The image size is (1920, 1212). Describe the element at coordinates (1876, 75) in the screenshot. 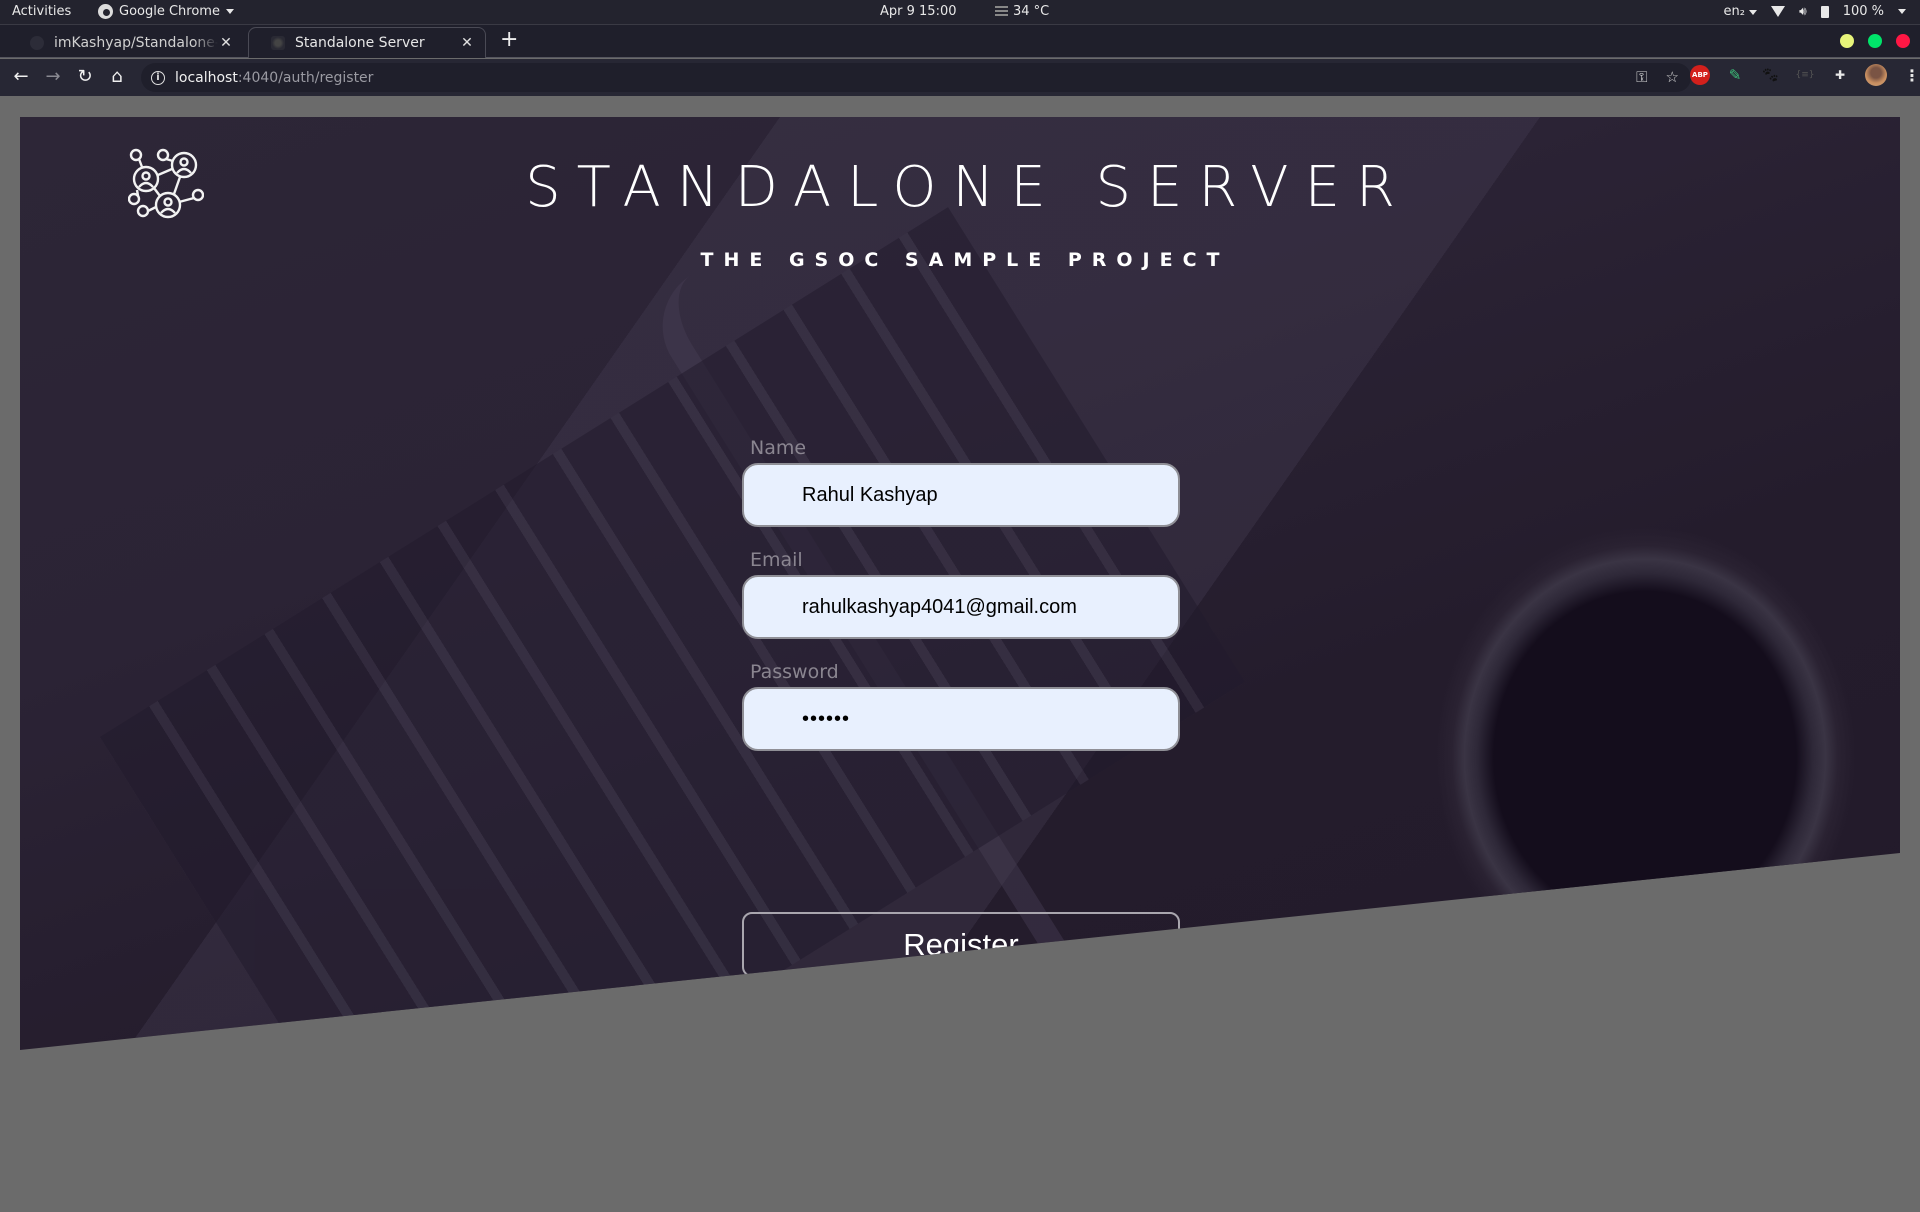

I see `profile-avatar` at that location.